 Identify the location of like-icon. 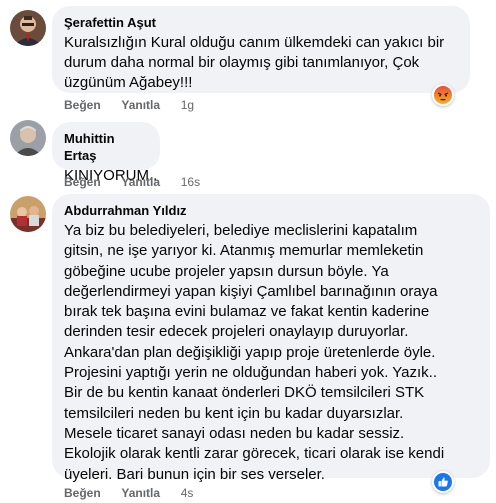
(443, 482).